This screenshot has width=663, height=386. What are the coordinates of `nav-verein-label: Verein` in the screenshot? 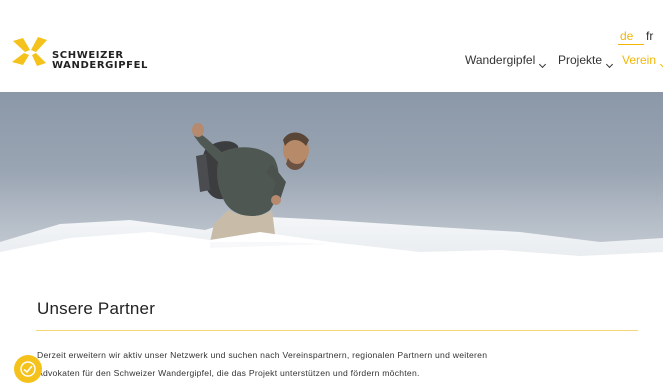 It's located at (639, 60).